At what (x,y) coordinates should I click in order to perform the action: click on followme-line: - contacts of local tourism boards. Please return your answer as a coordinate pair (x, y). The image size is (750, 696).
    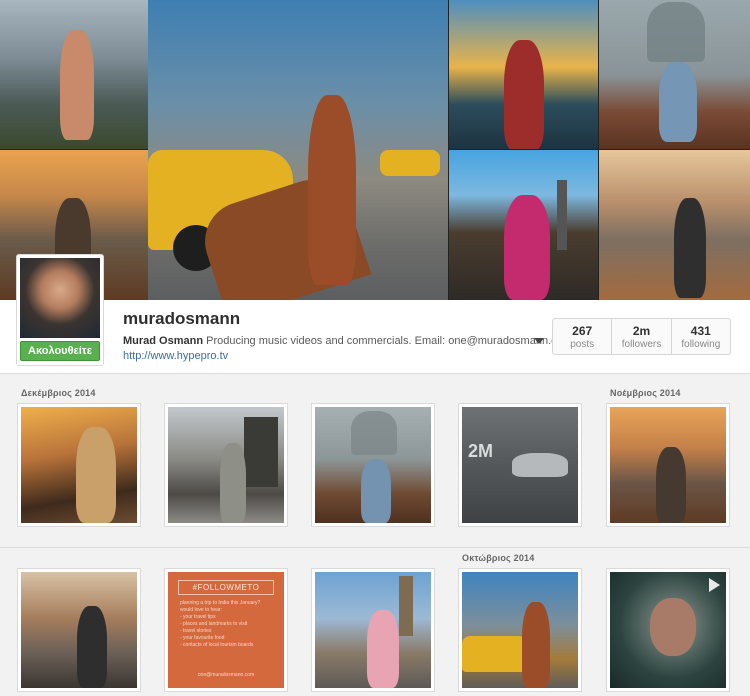
    Looking at the image, I should click on (217, 645).